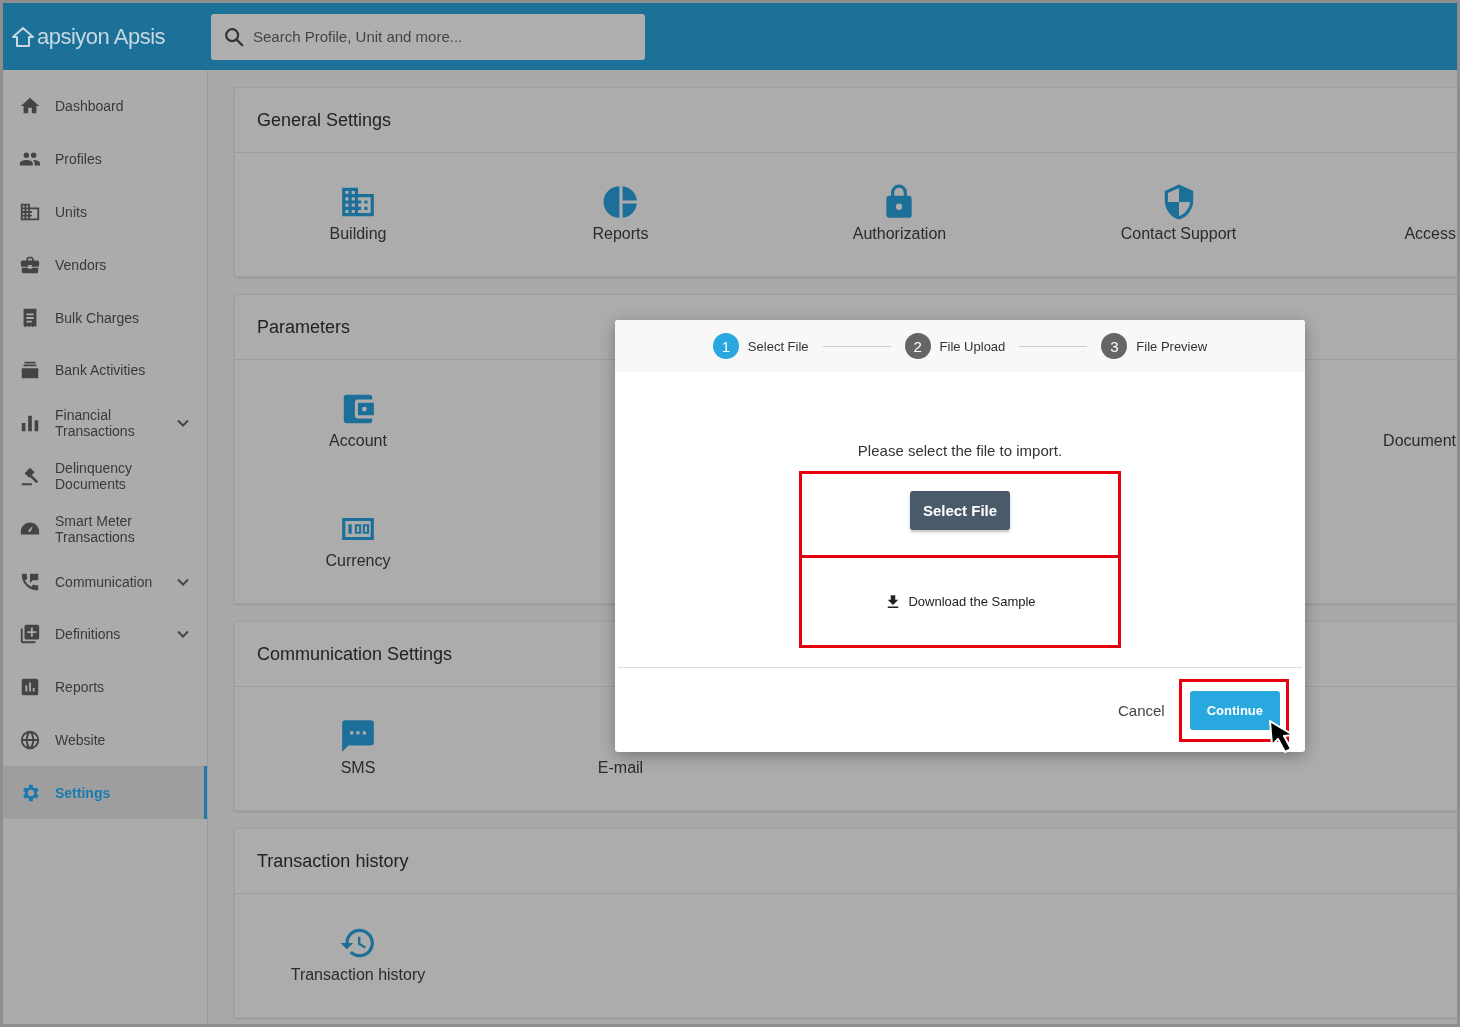 This screenshot has height=1027, width=1460. What do you see at coordinates (917, 346) in the screenshot?
I see `step-number: 2` at bounding box center [917, 346].